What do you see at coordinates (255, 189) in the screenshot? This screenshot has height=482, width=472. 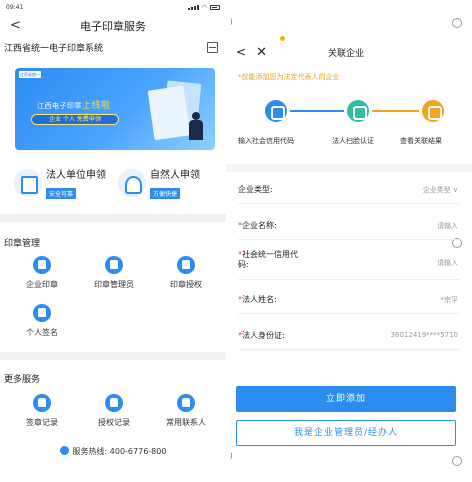 I see `field-label: 企业类型:` at bounding box center [255, 189].